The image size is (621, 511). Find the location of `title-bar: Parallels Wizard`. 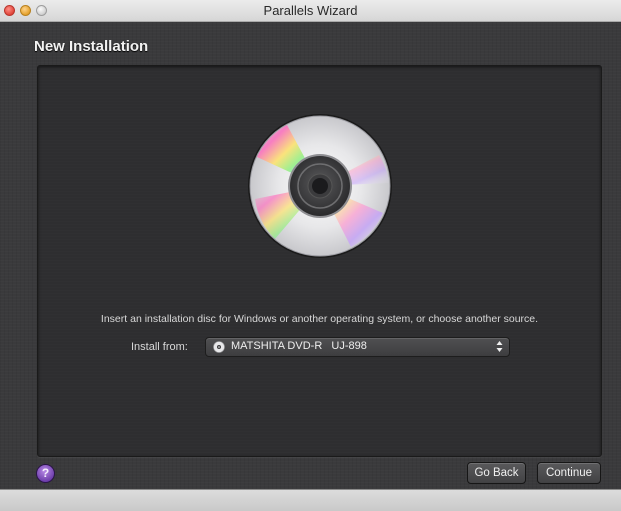

title-bar: Parallels Wizard is located at coordinates (310, 11).